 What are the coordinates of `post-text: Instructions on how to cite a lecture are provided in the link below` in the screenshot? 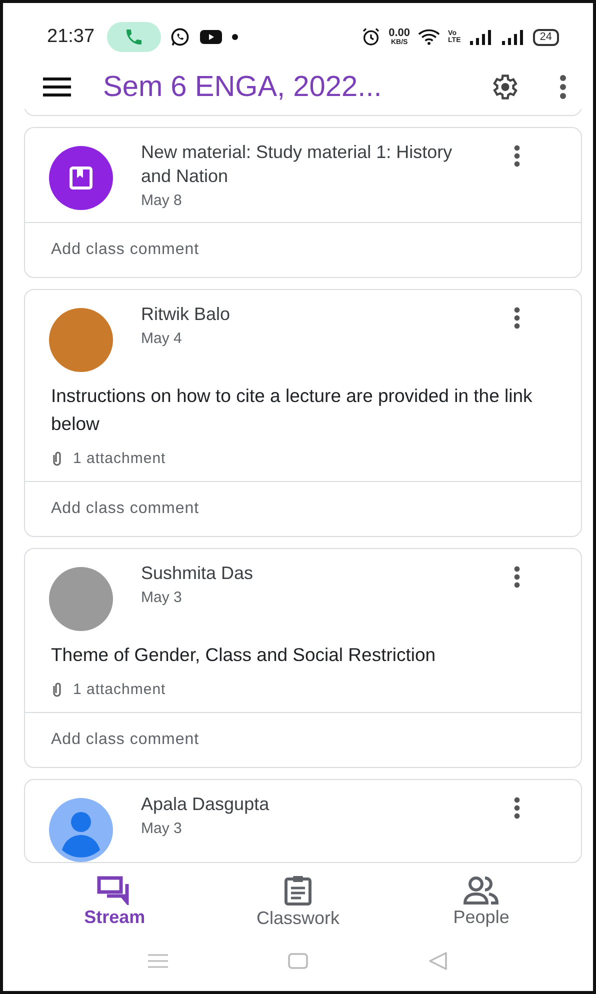 It's located at (292, 410).